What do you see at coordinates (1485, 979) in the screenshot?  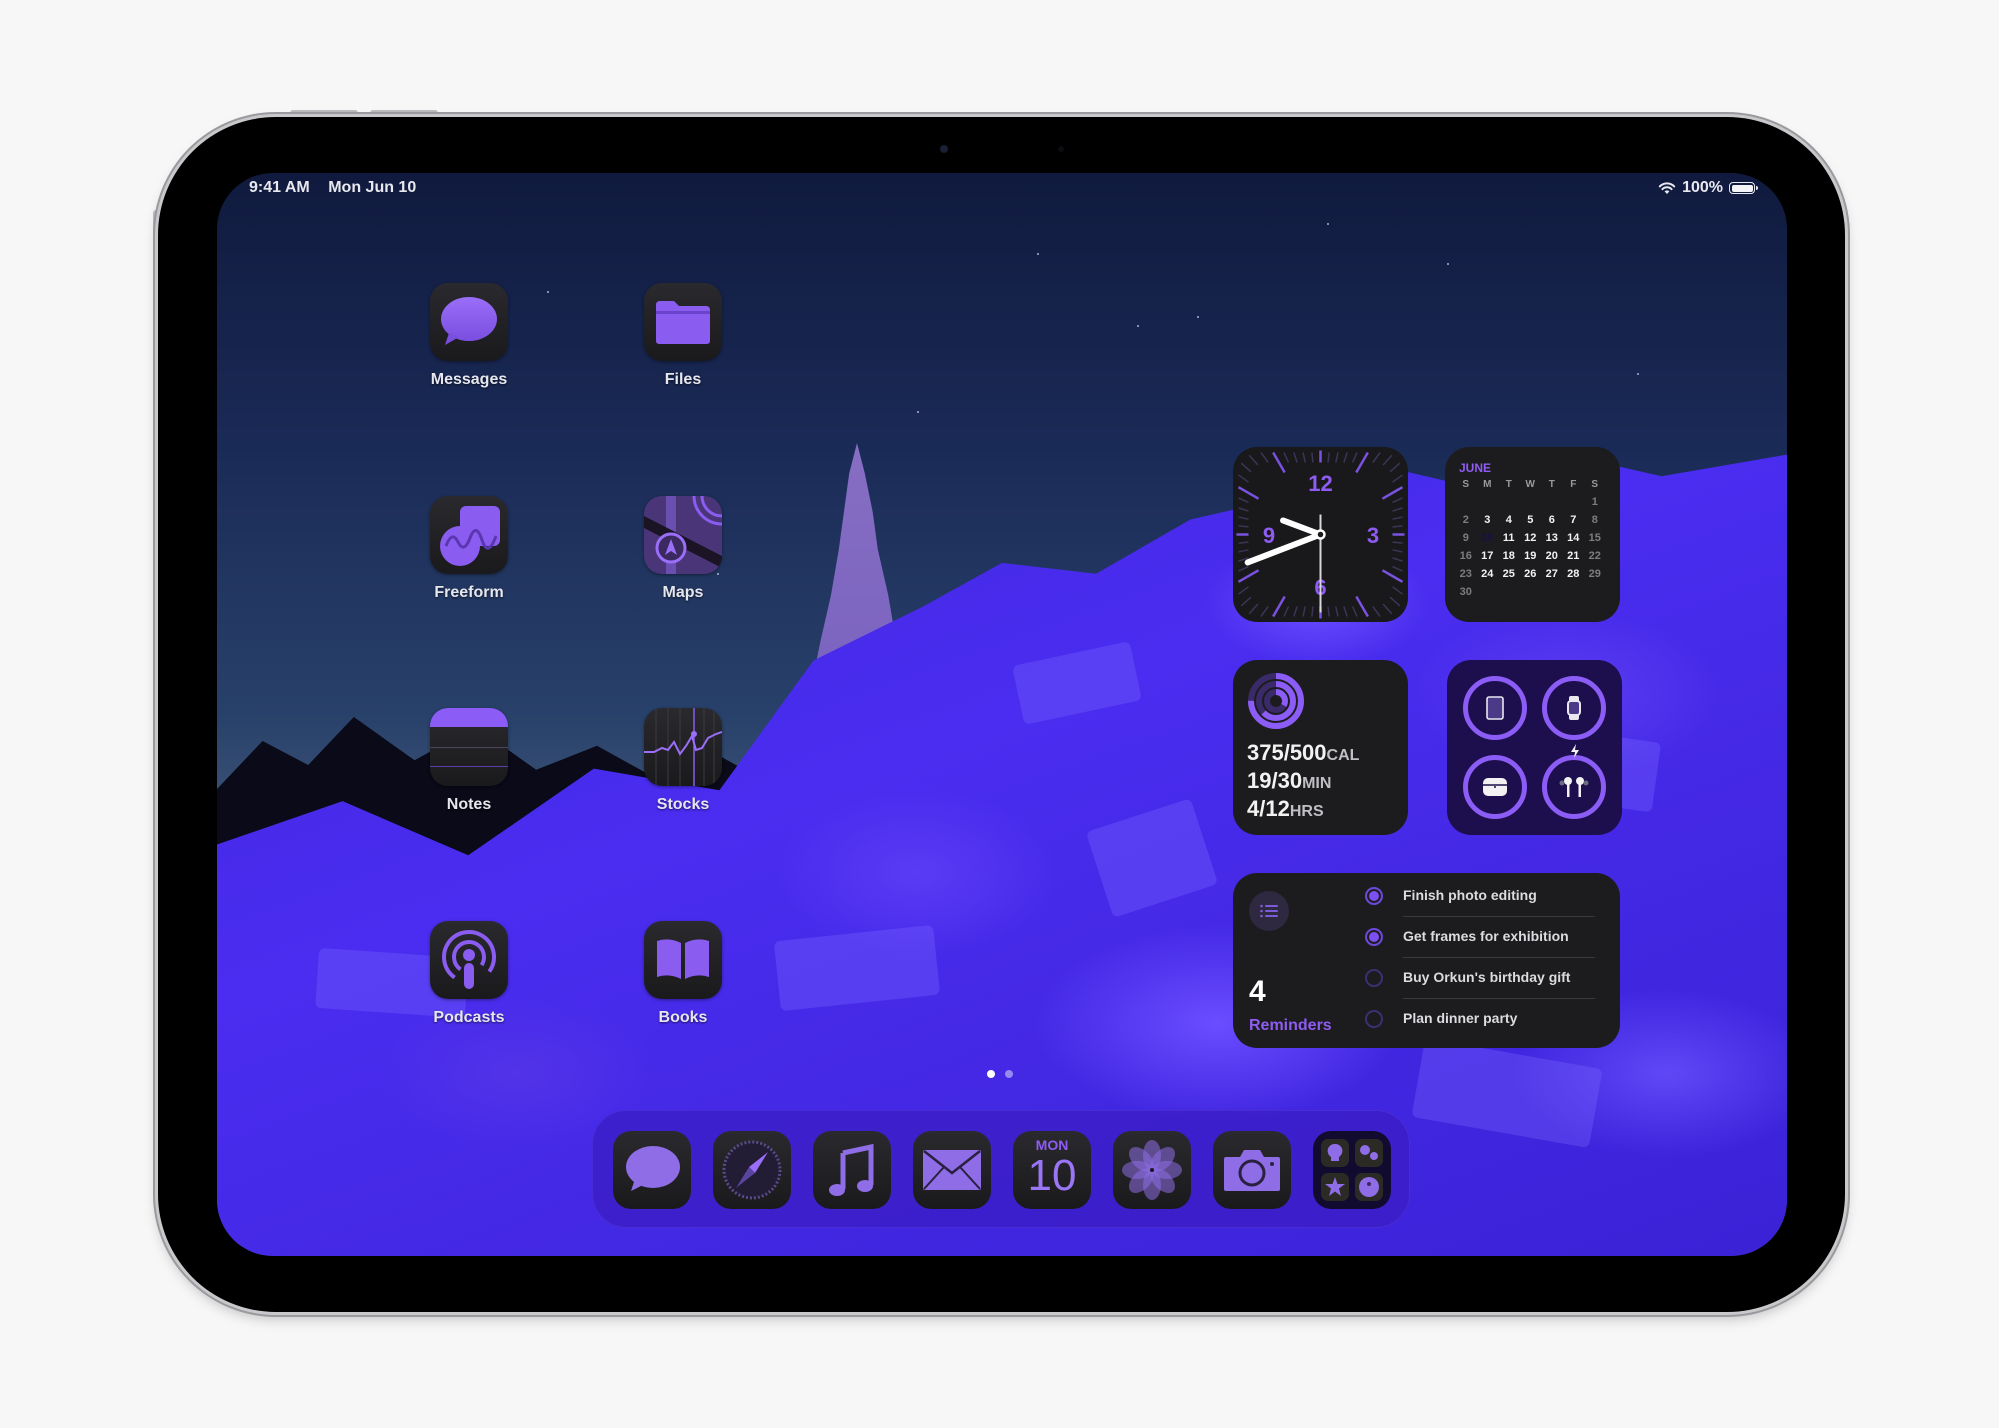 I see `reminder-item: Buy Orkun's birthday gift` at bounding box center [1485, 979].